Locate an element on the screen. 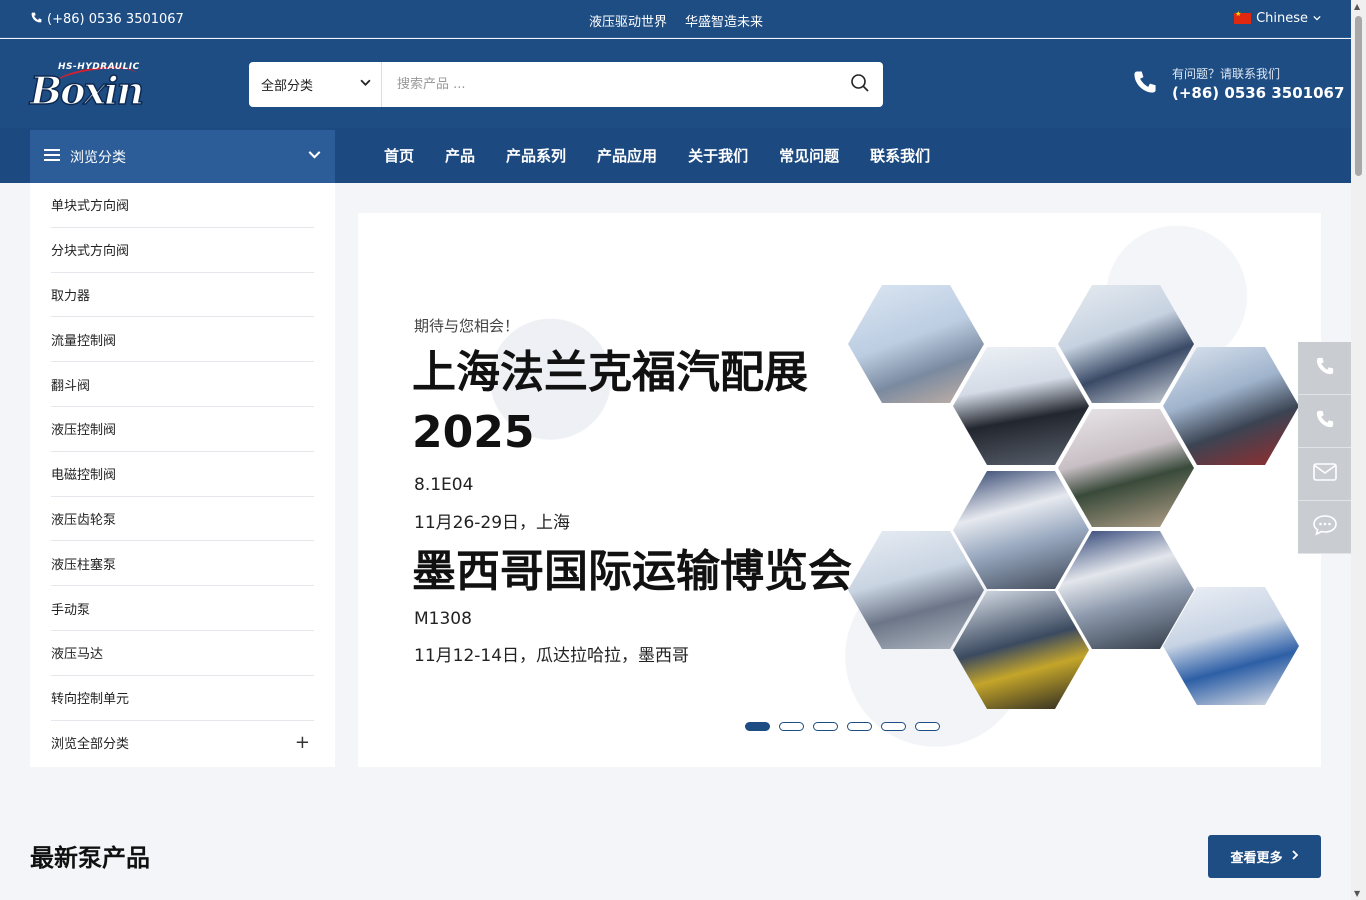  scroll-up-arrow-icon: ▲ is located at coordinates (1357, 6).